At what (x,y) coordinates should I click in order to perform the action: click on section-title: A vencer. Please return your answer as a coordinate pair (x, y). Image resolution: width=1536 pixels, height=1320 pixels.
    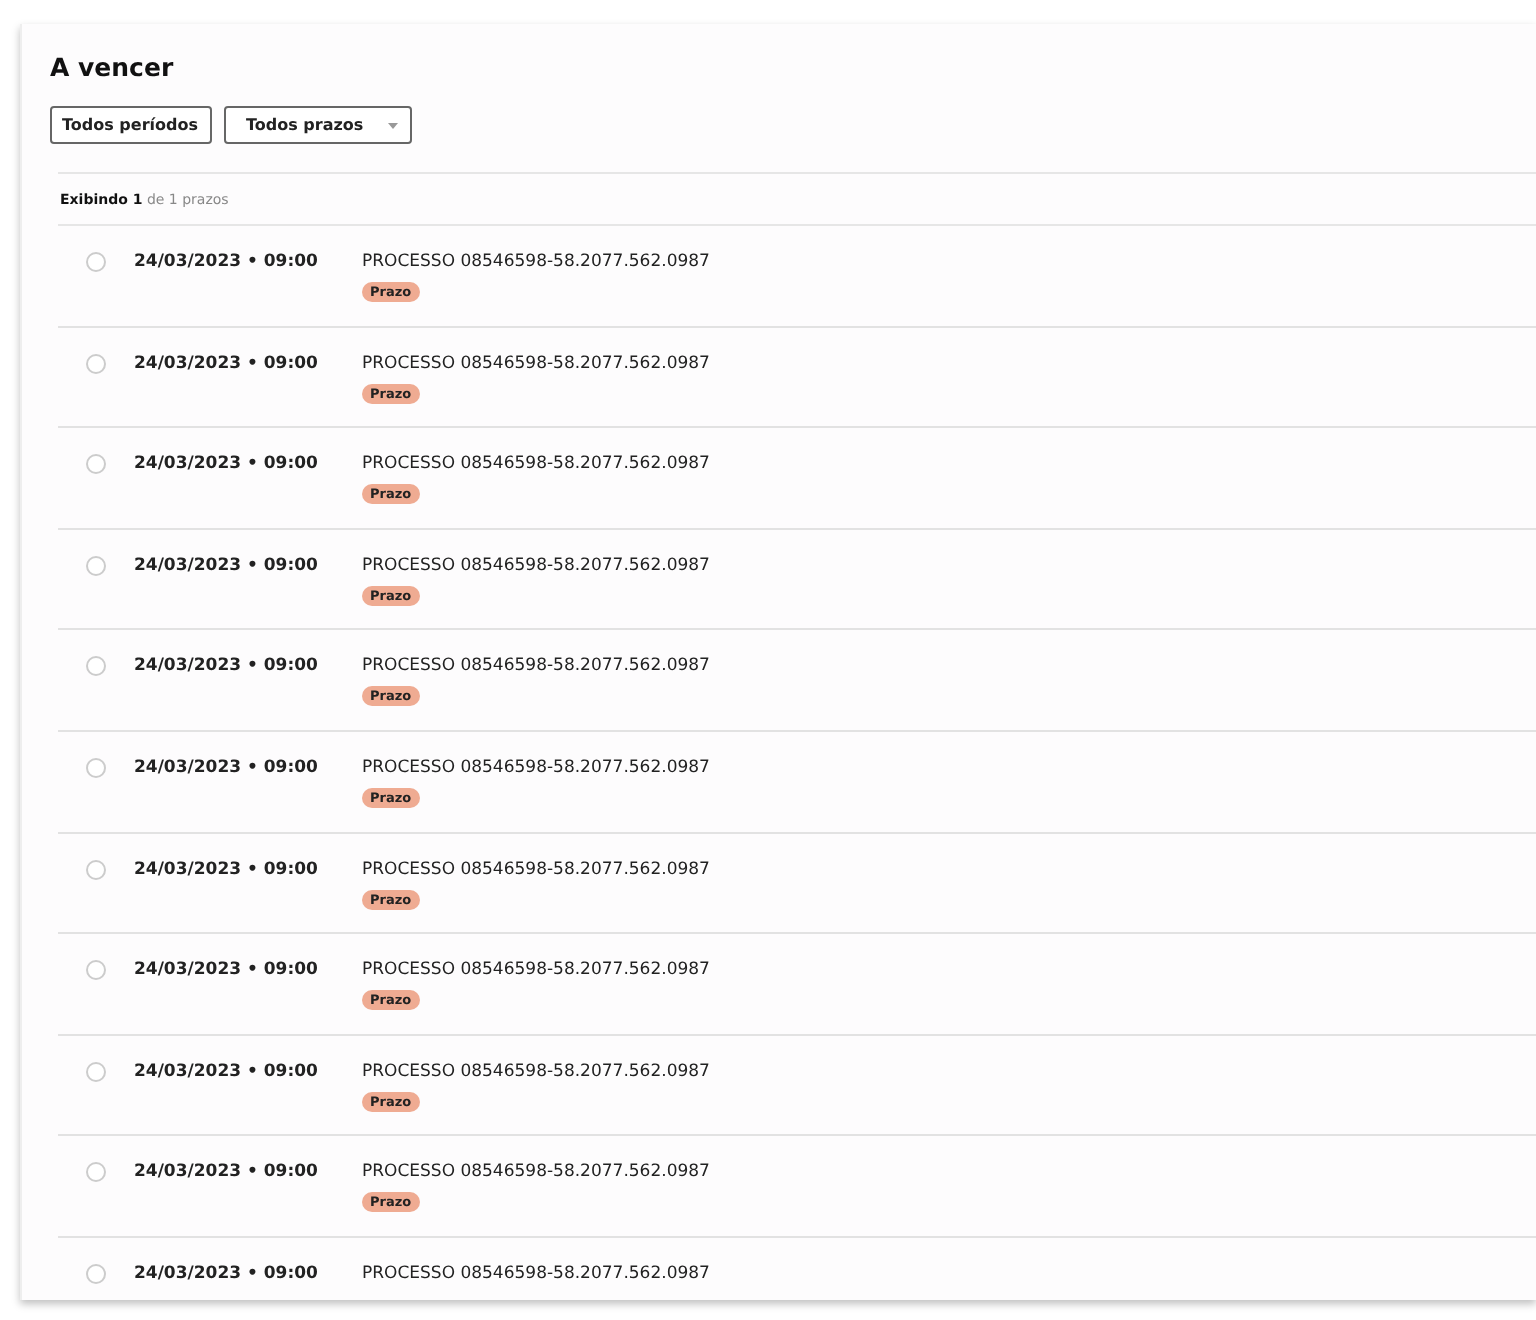
    Looking at the image, I should click on (113, 67).